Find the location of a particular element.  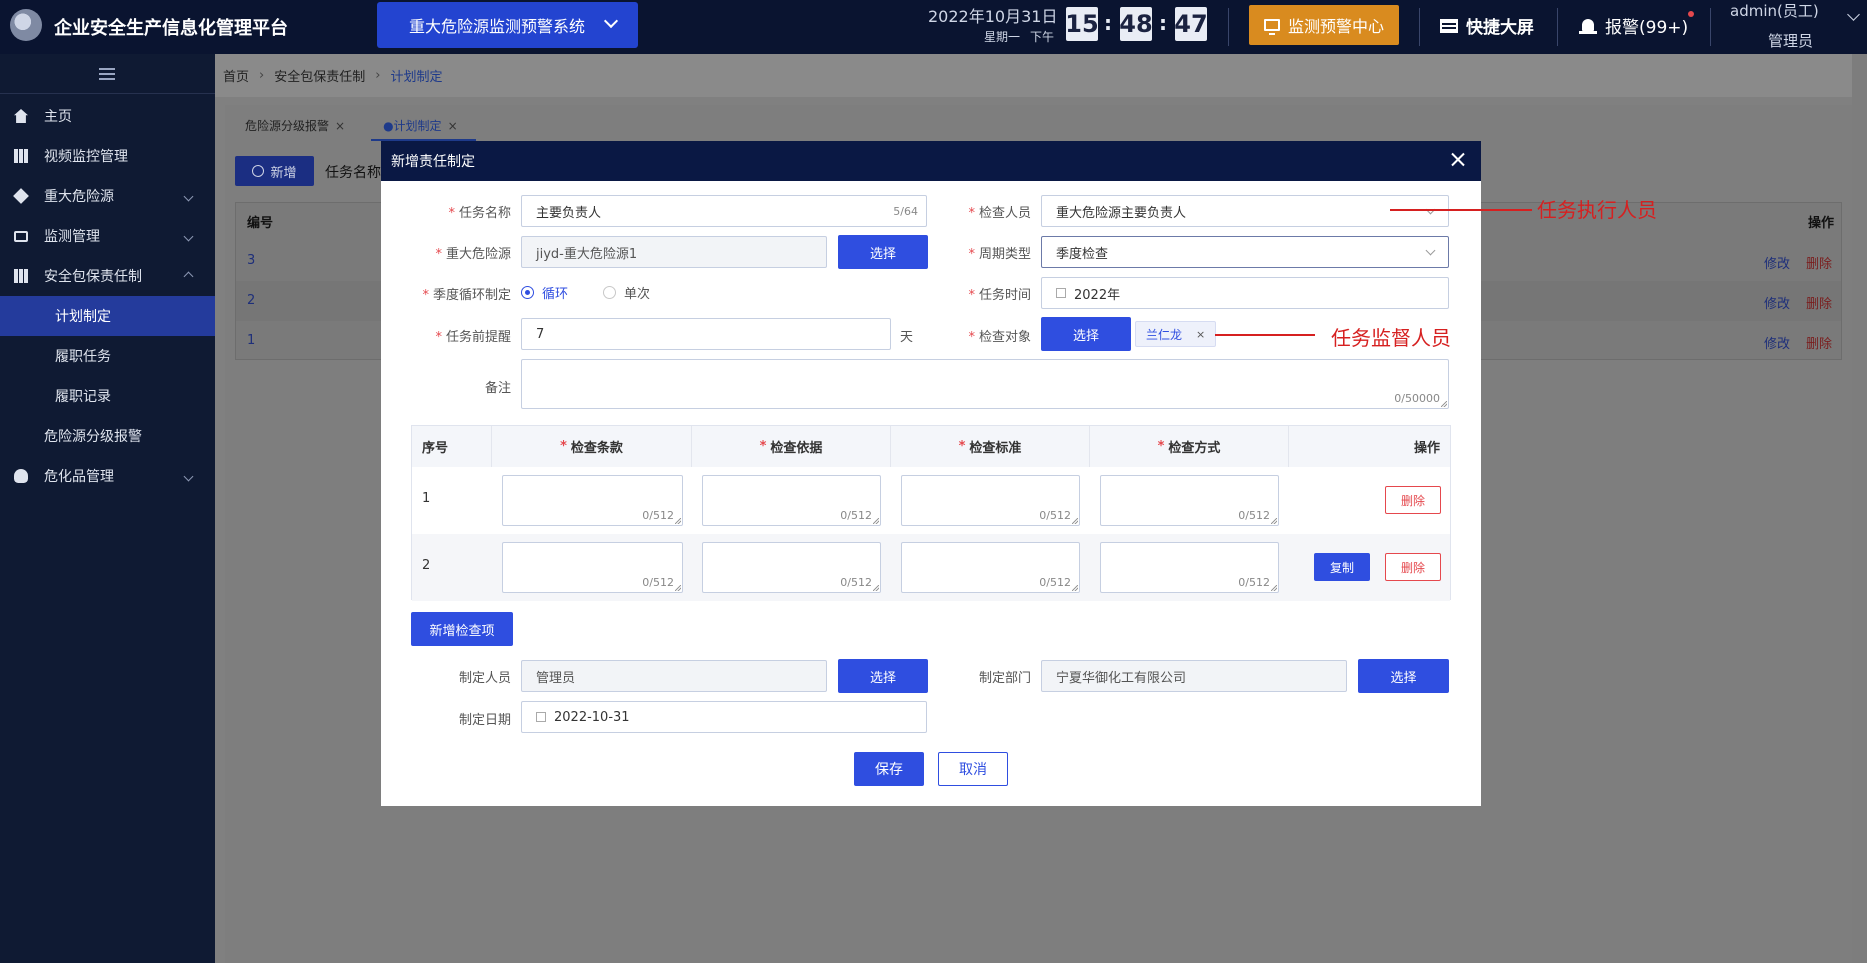

task-name-value: 主要负责人 is located at coordinates (569, 213).